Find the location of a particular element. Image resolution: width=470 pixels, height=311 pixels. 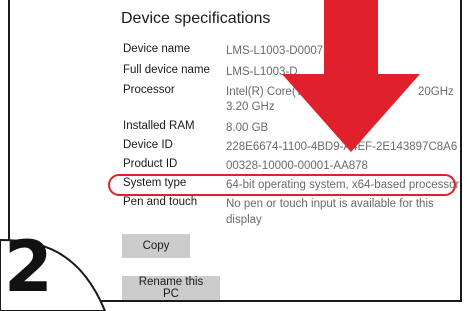

spec-value-line2: 3.20 GHz is located at coordinates (250, 107).